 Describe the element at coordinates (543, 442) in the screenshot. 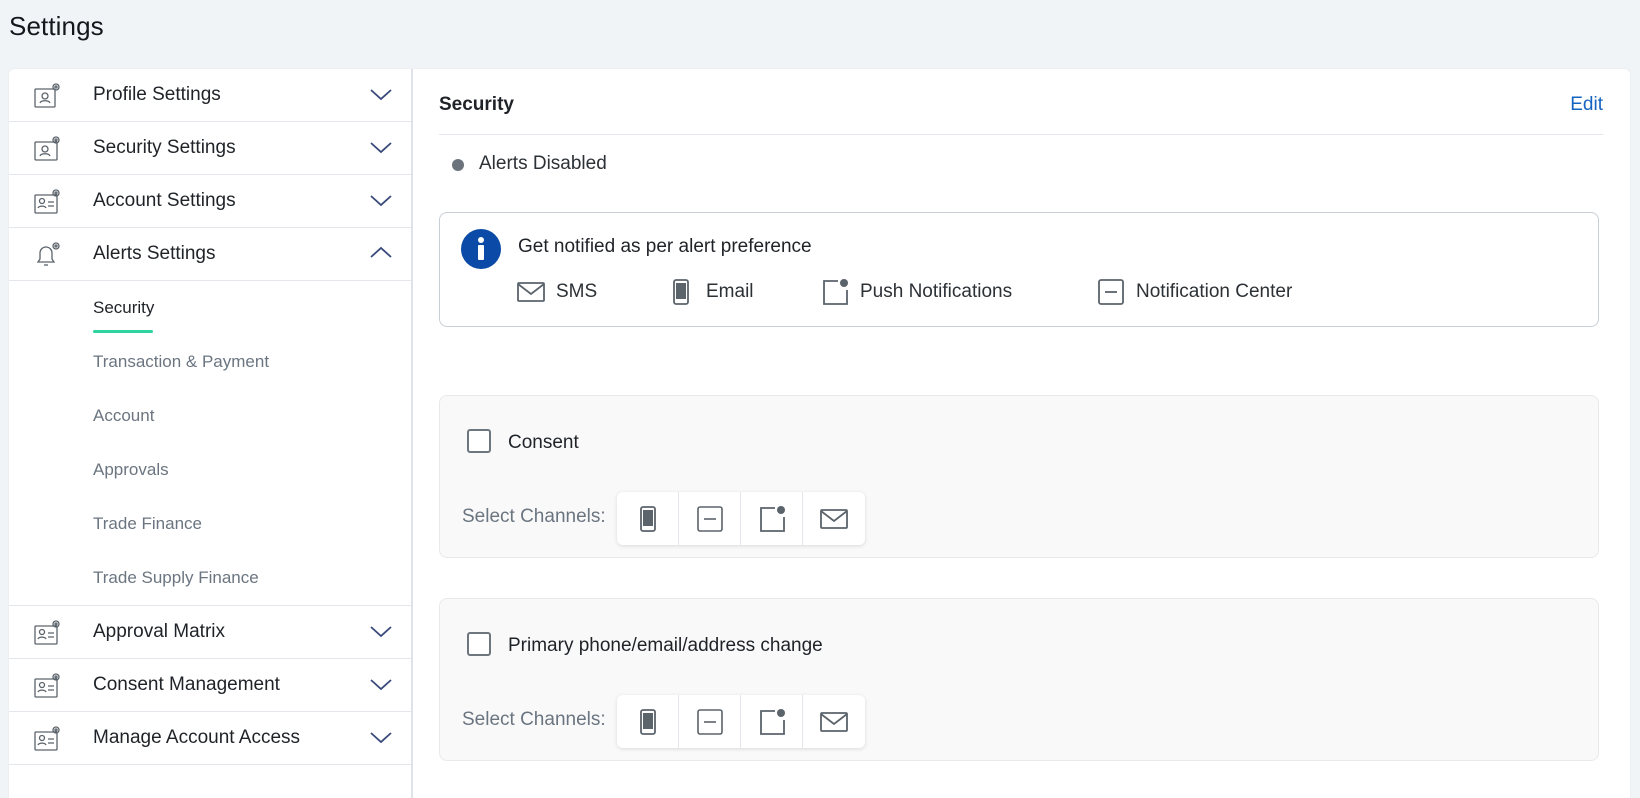

I see `alert-label: Consent` at that location.